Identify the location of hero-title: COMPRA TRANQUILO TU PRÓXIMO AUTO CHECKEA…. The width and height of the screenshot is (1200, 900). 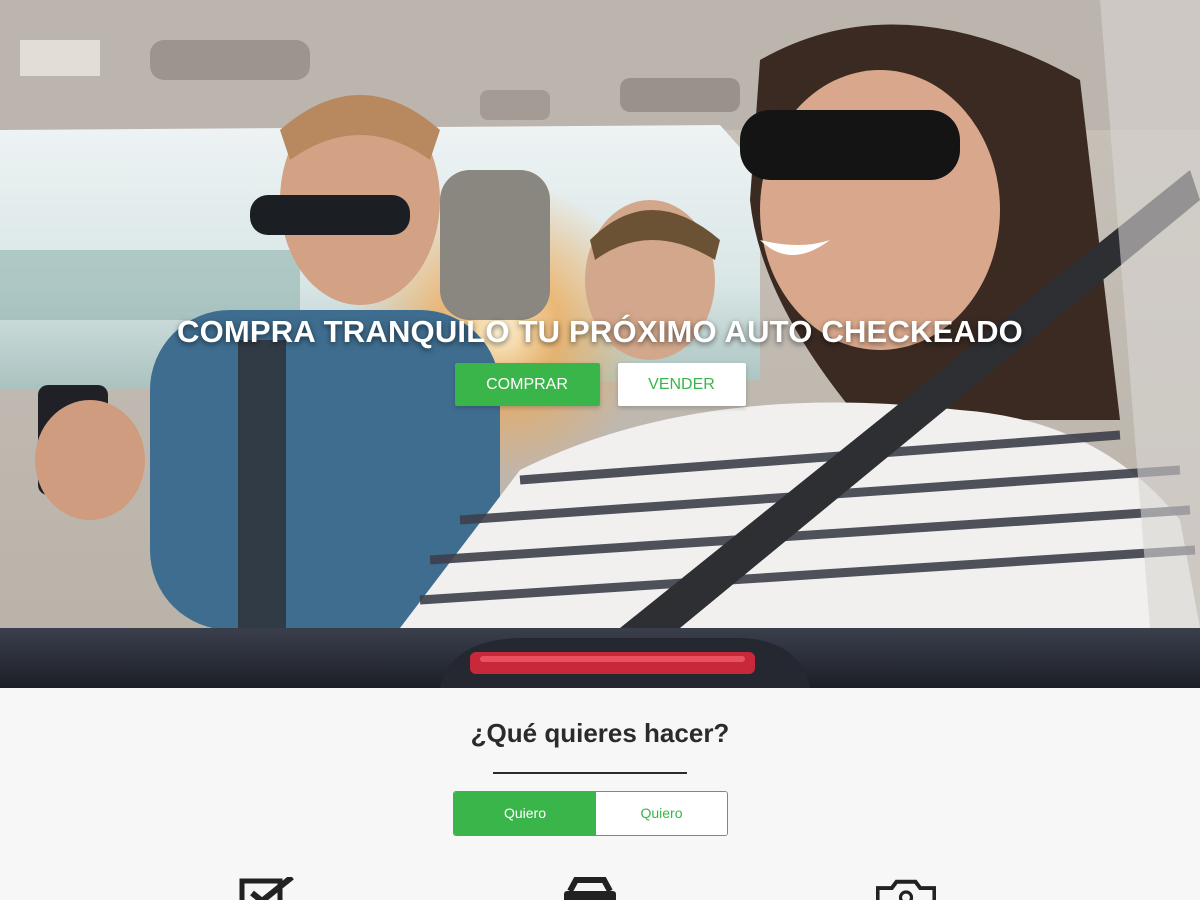
(600, 331).